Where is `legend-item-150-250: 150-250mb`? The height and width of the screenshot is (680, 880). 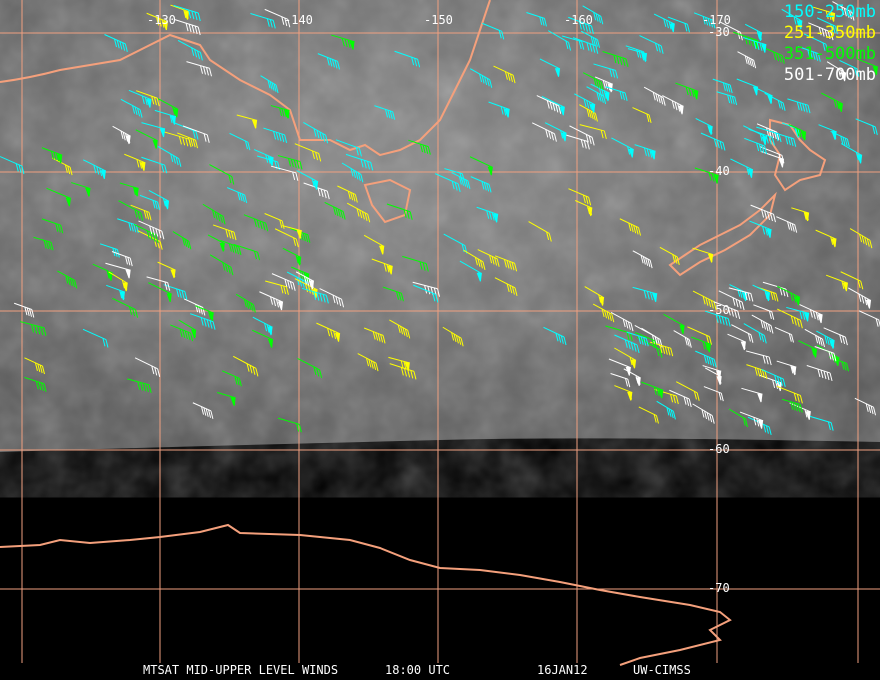 legend-item-150-250: 150-250mb is located at coordinates (829, 12).